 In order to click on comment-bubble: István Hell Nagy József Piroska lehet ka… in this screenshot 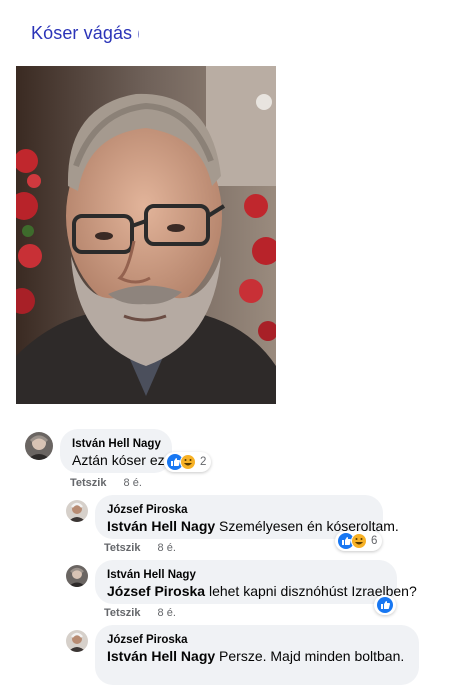, I will do `click(256, 582)`.